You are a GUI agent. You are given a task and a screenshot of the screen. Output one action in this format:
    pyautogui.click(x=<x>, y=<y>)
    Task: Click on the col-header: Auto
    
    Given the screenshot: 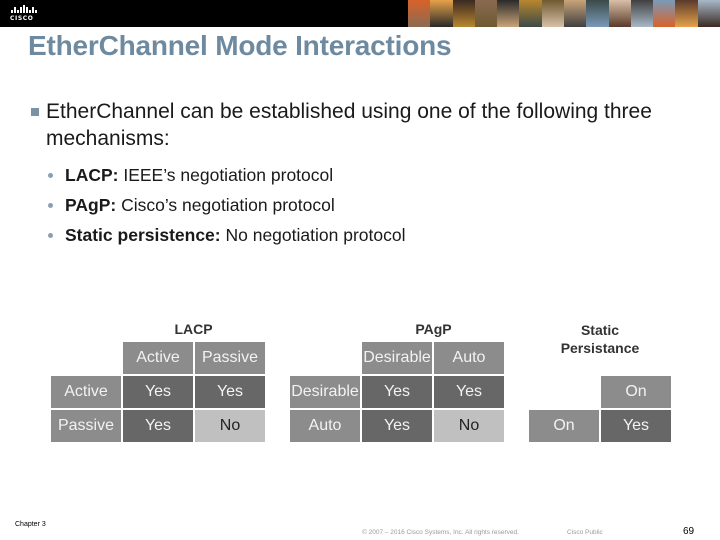 What is the action you would take?
    pyautogui.click(x=469, y=358)
    